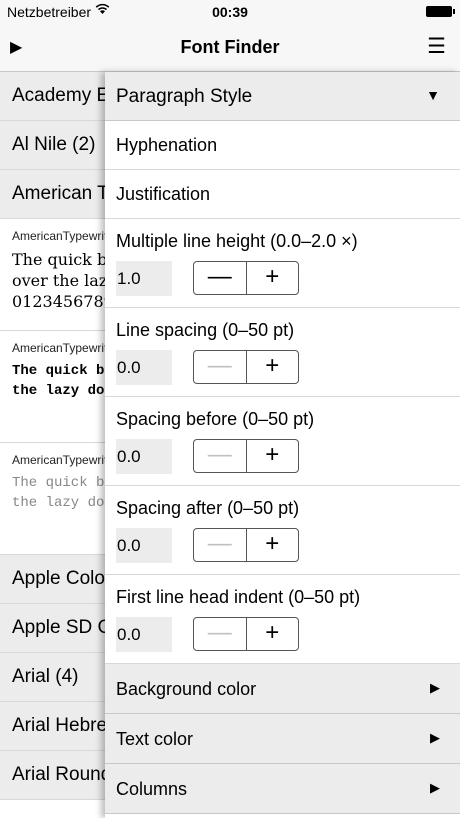  What do you see at coordinates (215, 419) in the screenshot?
I see `setting-label: Spacing before (0–50 pt)` at bounding box center [215, 419].